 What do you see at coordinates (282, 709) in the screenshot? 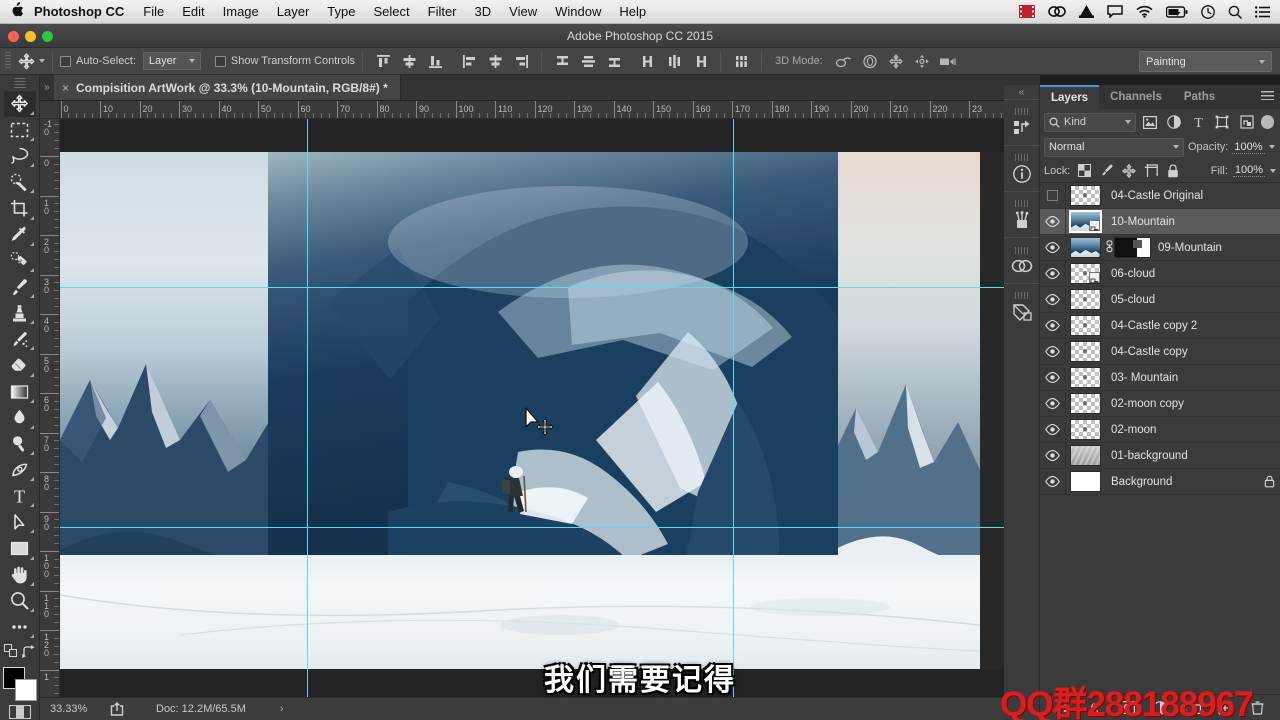
I see `status-expand-chevron-icon: ›` at bounding box center [282, 709].